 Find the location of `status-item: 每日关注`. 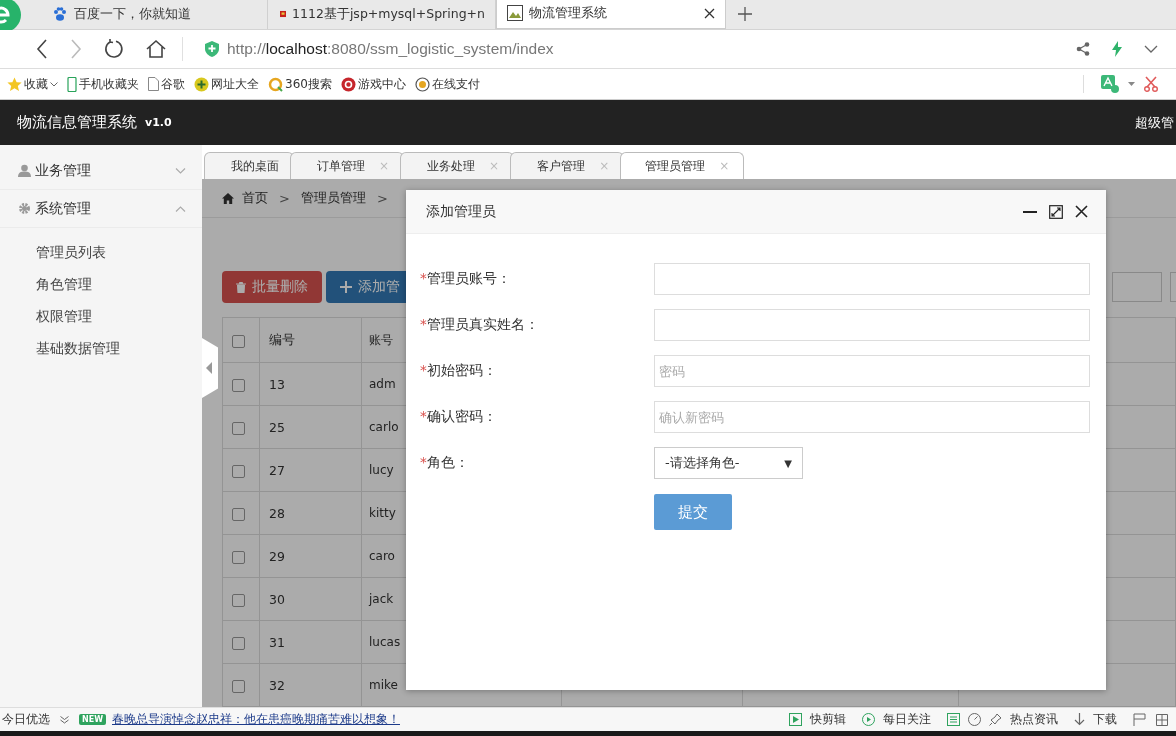

status-item: 每日关注 is located at coordinates (896, 719).